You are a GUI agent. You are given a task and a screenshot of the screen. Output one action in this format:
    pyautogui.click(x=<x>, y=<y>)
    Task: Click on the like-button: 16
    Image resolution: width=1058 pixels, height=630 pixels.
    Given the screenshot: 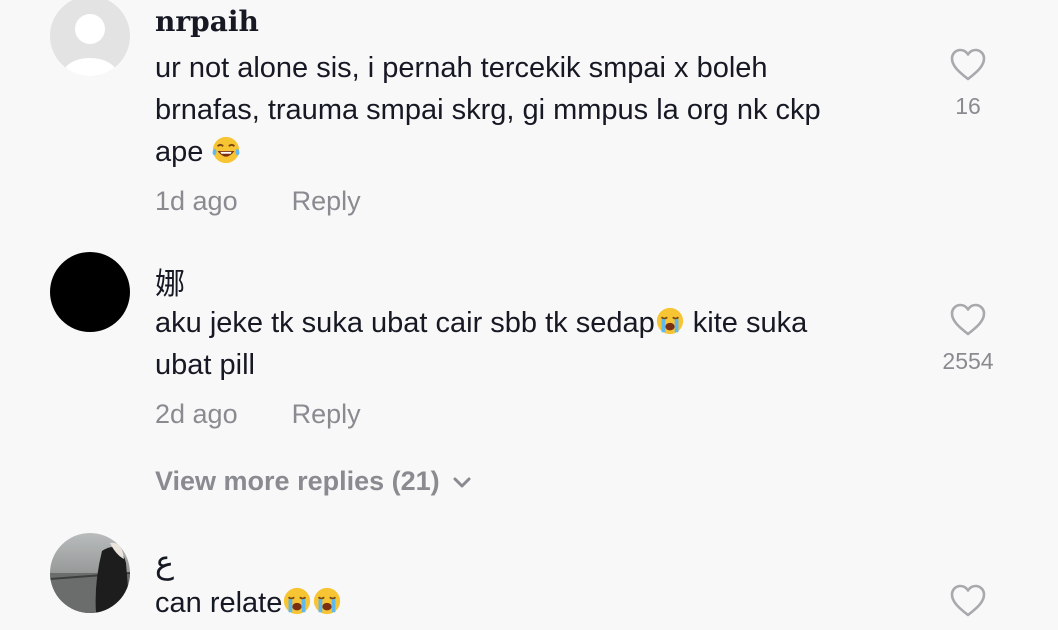 What is the action you would take?
    pyautogui.click(x=968, y=83)
    